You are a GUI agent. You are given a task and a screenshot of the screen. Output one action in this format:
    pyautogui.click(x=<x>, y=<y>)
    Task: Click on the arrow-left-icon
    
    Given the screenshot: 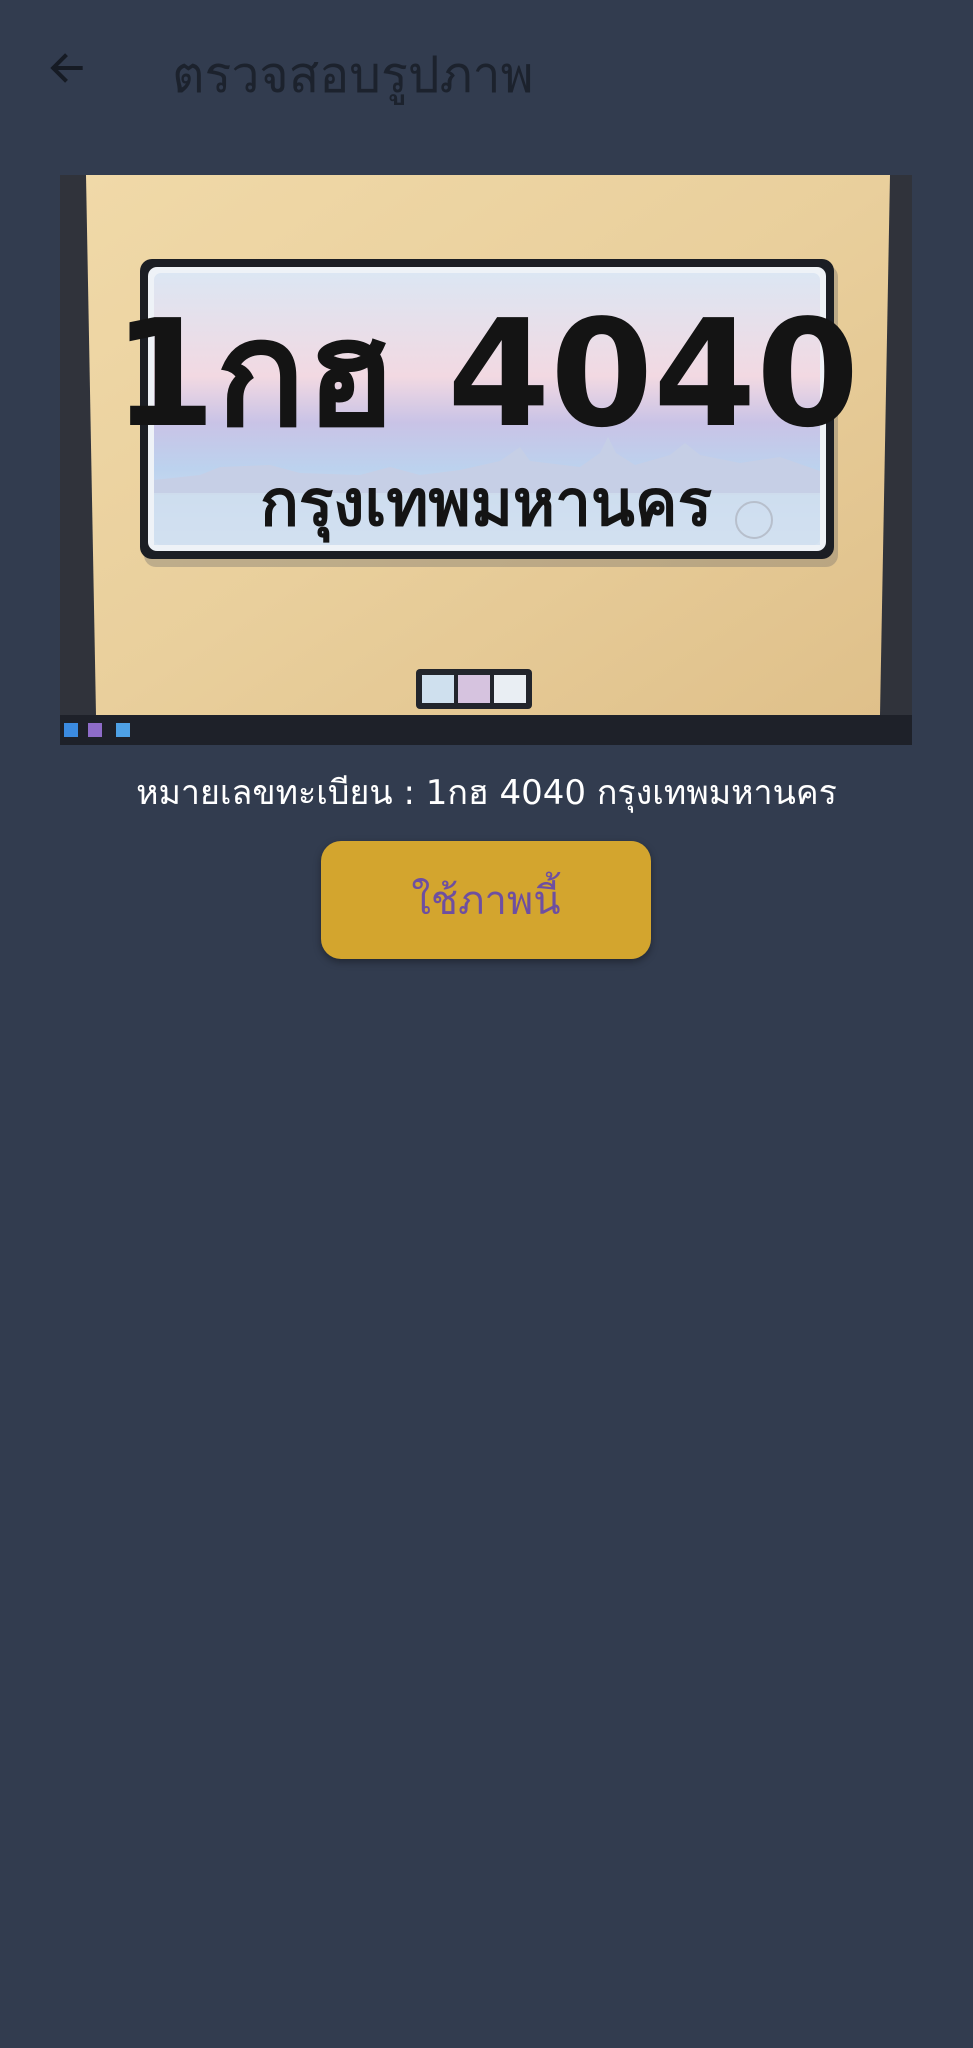 What is the action you would take?
    pyautogui.click(x=66, y=68)
    